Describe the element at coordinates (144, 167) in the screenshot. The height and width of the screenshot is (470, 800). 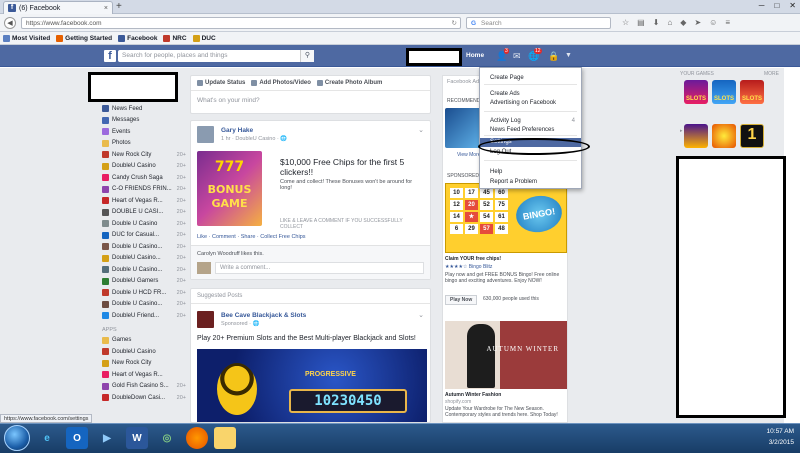
I see `sidebar-item: DoubleU Casino 20+` at that location.